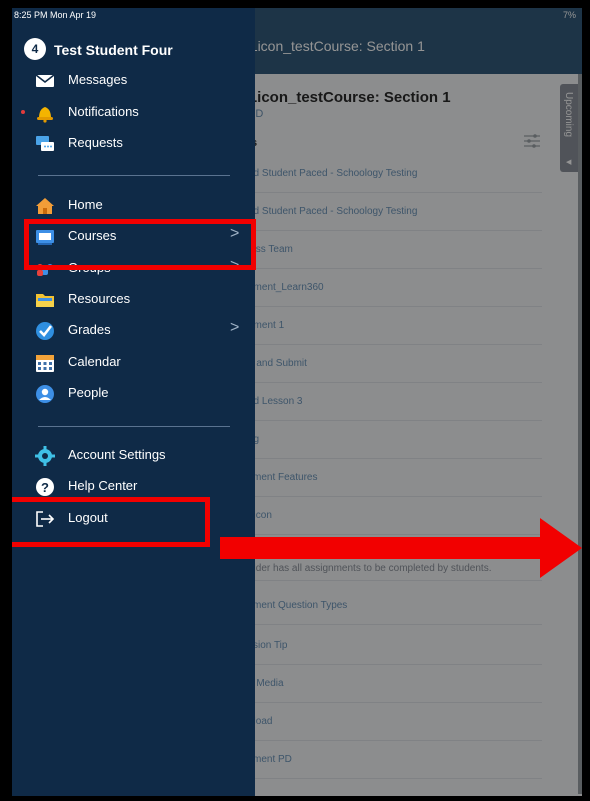 The height and width of the screenshot is (801, 590). What do you see at coordinates (134, 394) in the screenshot?
I see `menu-item-people: People` at bounding box center [134, 394].